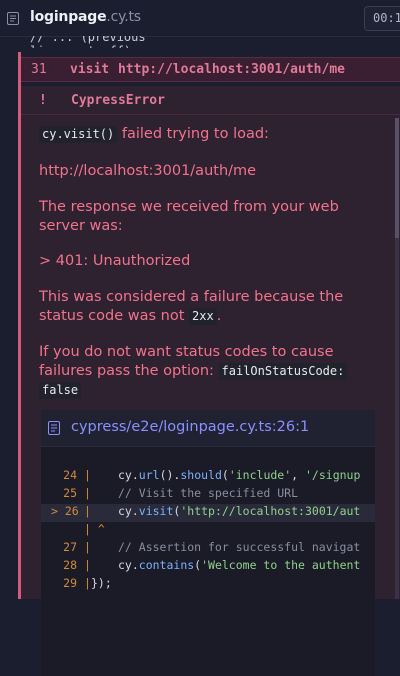 This screenshot has width=400, height=676. I want to click on code-token: url, so click(149, 475).